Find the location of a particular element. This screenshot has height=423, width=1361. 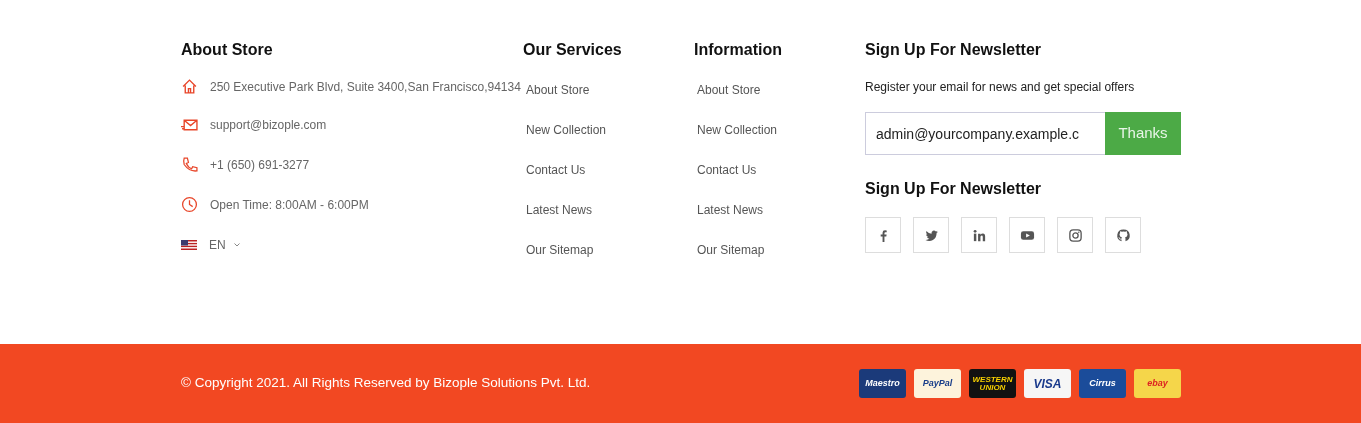

column-heading: Information is located at coordinates (738, 50).